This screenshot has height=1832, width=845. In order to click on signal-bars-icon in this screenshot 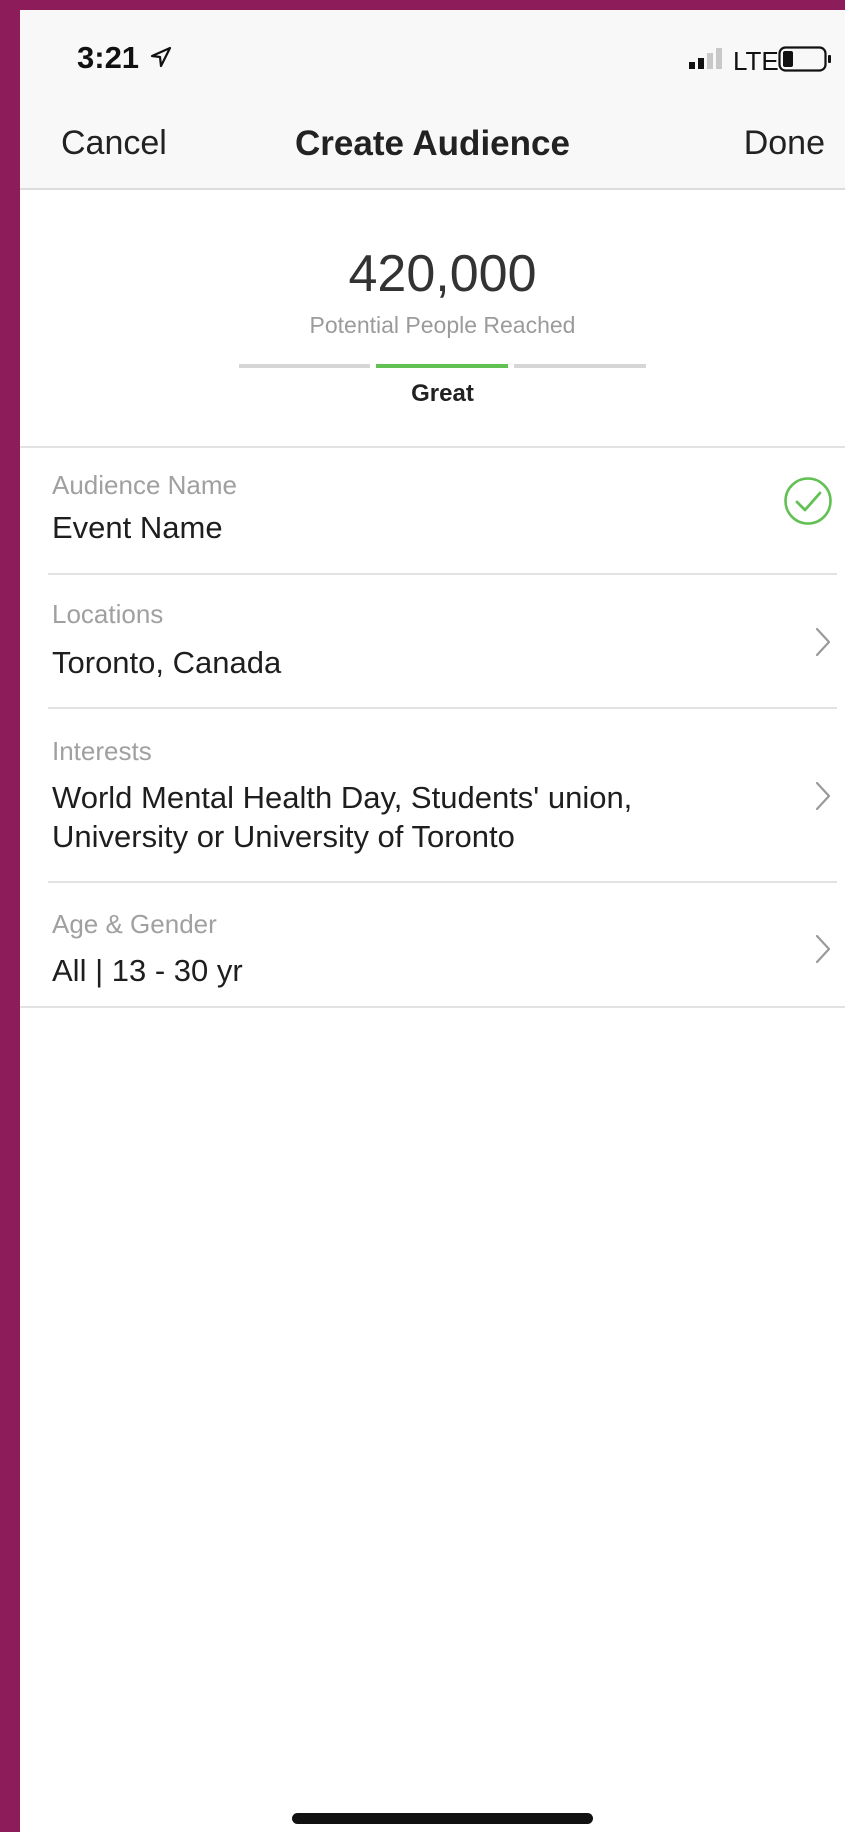, I will do `click(707, 61)`.